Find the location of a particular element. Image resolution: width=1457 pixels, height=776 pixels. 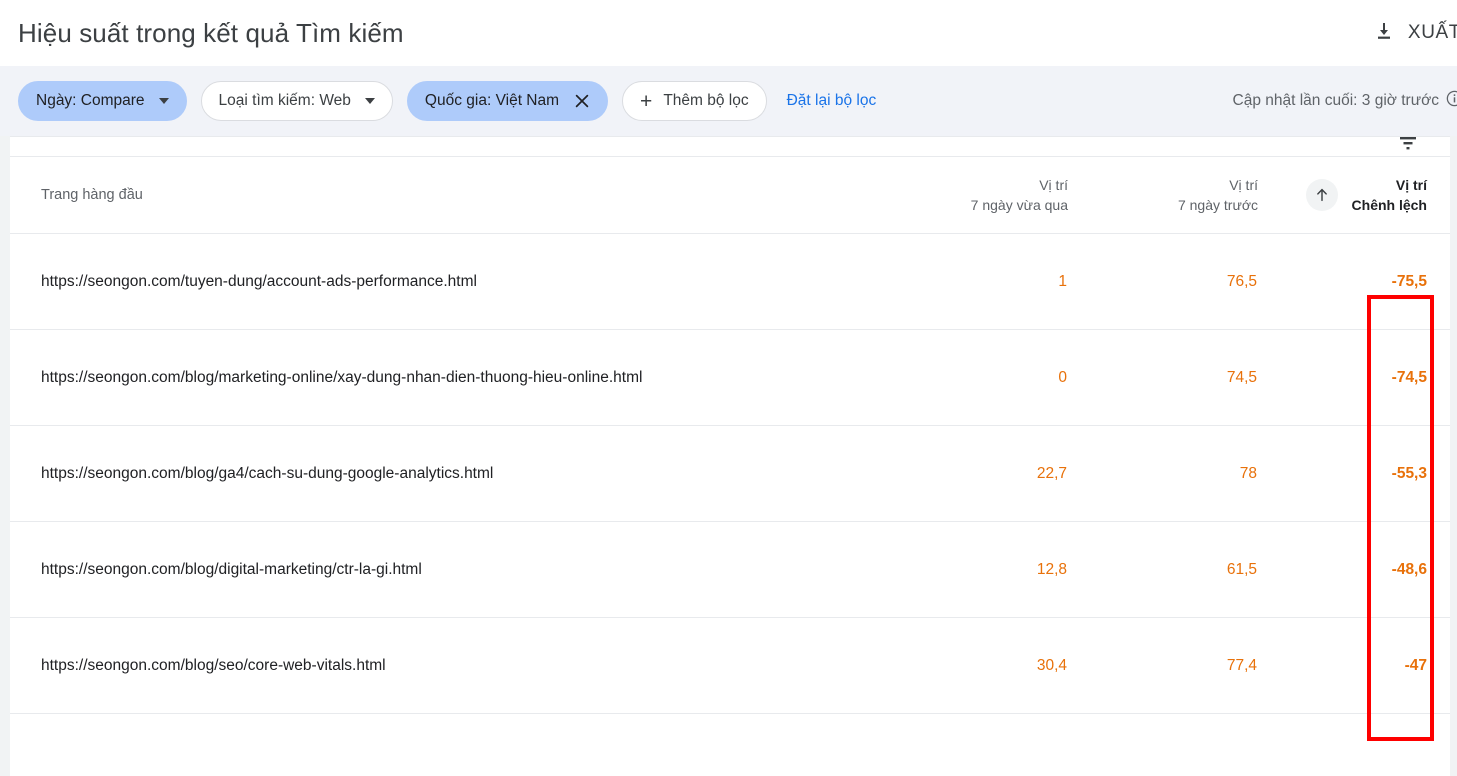

filter-chip-date-label: Ngày: Compare is located at coordinates (90, 100).